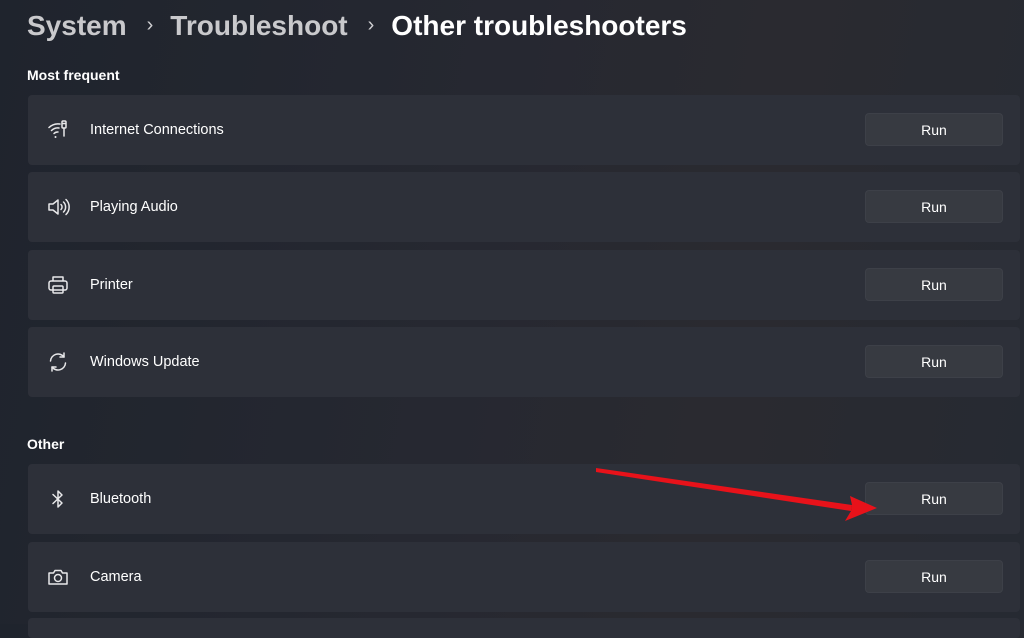 Image resolution: width=1024 pixels, height=638 pixels. Describe the element at coordinates (934, 576) in the screenshot. I see `run-button-camera: Run` at that location.